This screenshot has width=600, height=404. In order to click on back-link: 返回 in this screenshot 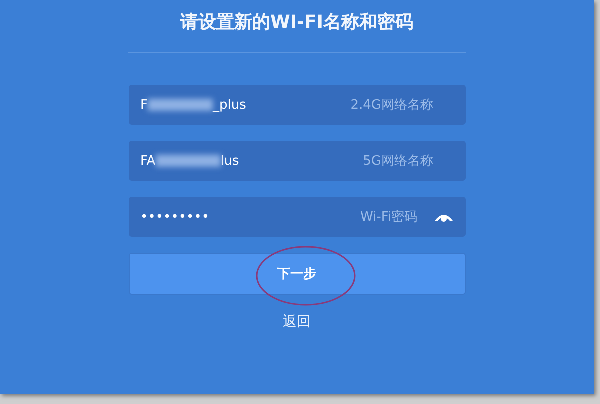, I will do `click(297, 322)`.